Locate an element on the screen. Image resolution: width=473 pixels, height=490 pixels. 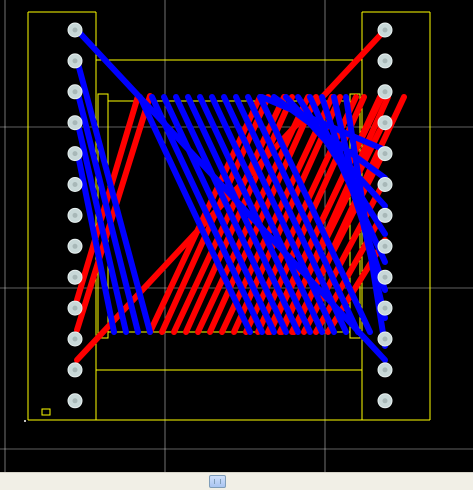
horizontal-scrollbar is located at coordinates (236, 481).